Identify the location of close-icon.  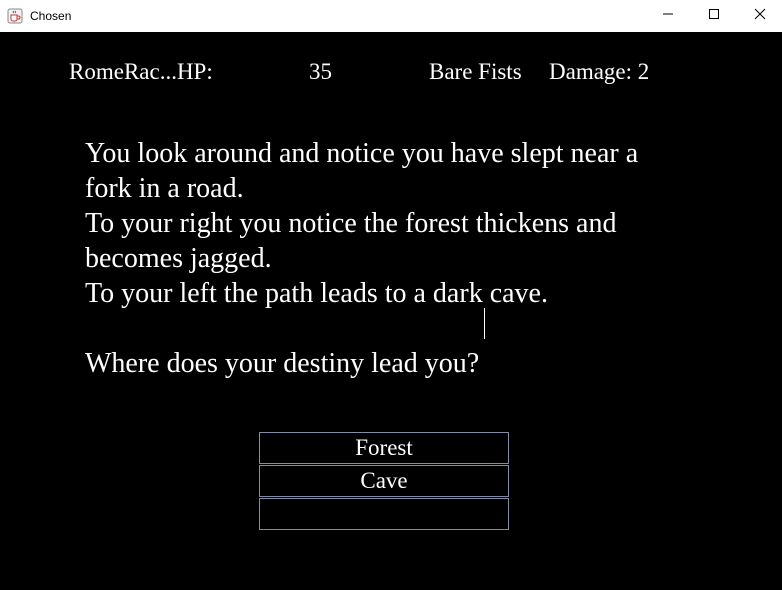
(760, 16).